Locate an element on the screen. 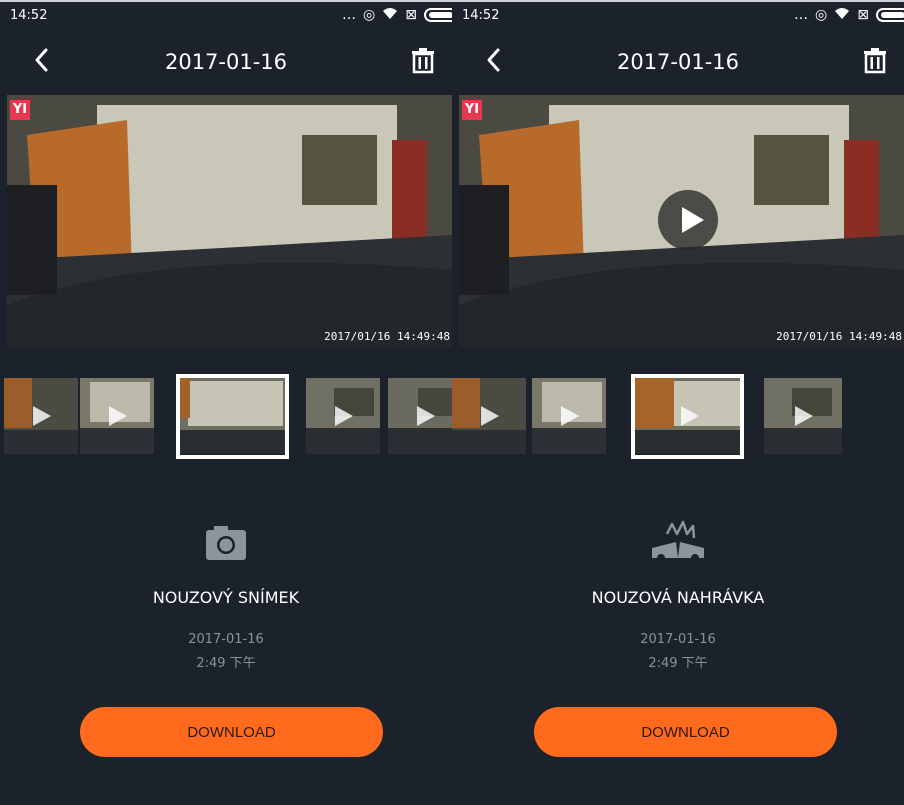 This screenshot has width=904, height=805. car-collision-icon is located at coordinates (678, 545).